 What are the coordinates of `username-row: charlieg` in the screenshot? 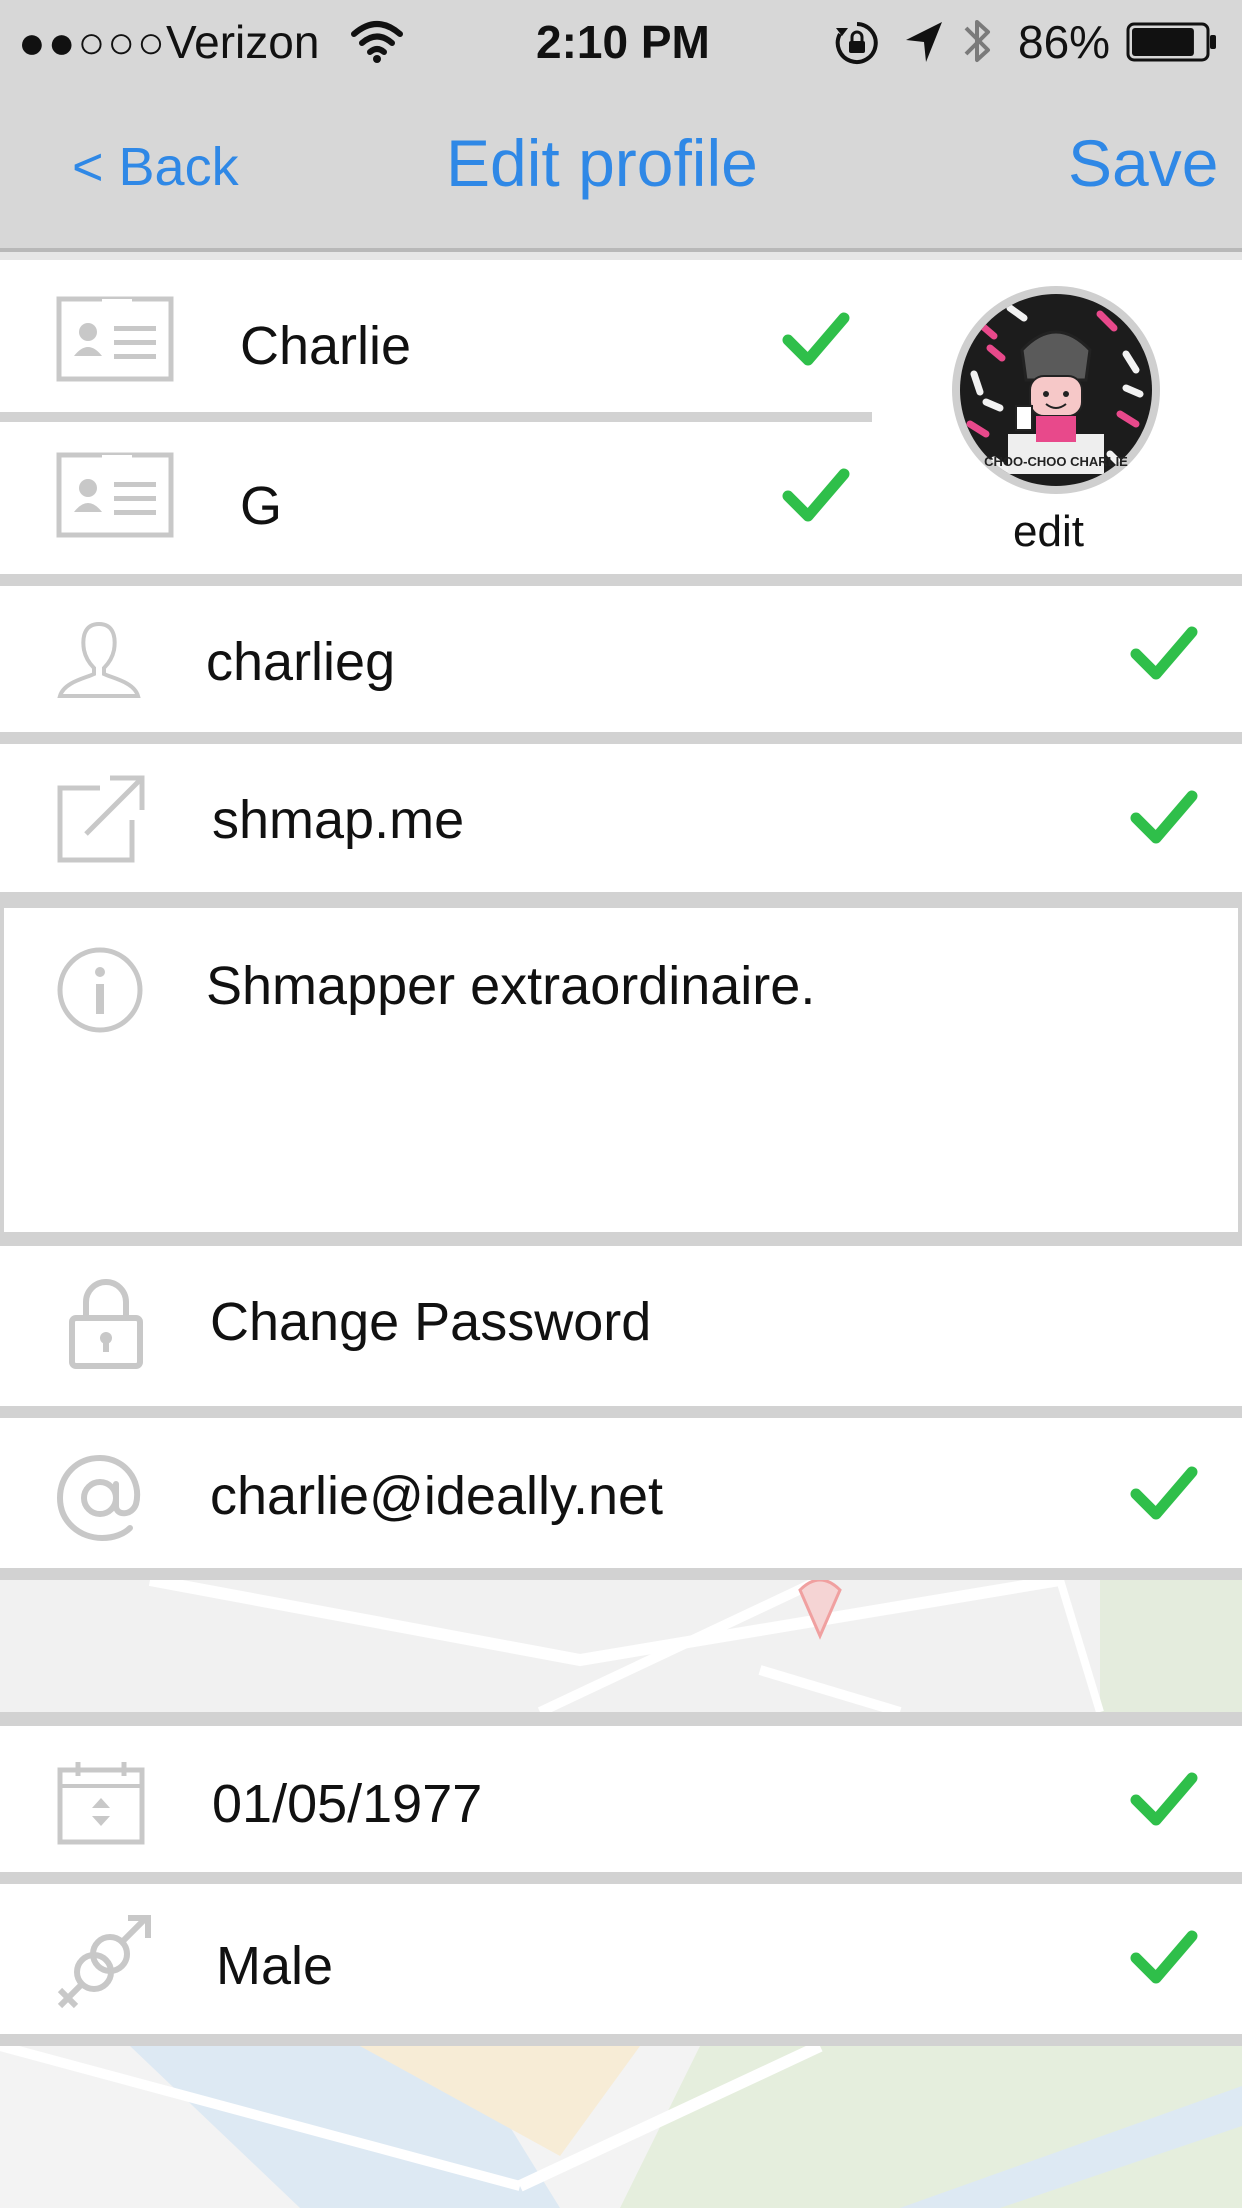 It's located at (621, 659).